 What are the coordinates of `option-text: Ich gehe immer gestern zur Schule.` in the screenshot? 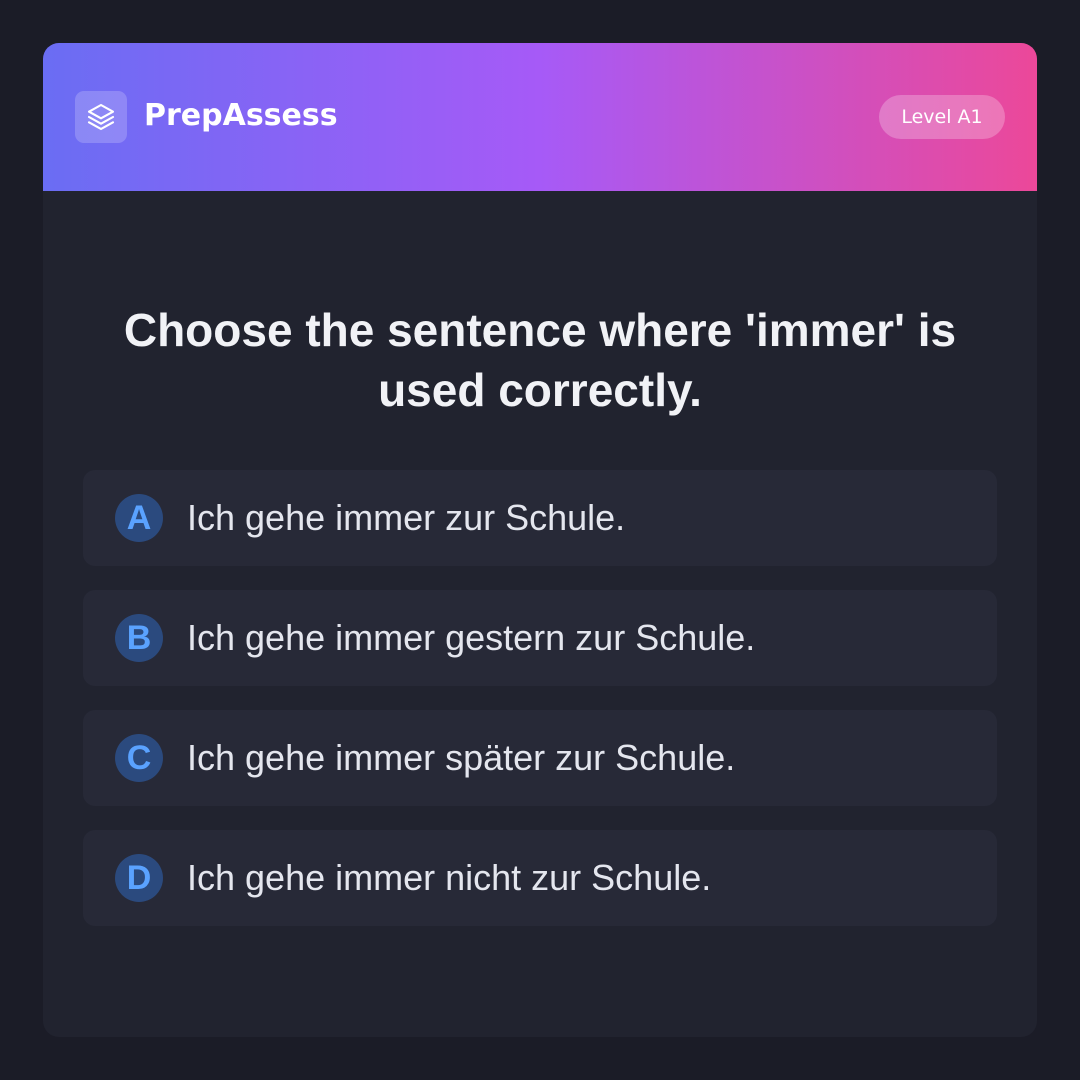 It's located at (471, 637).